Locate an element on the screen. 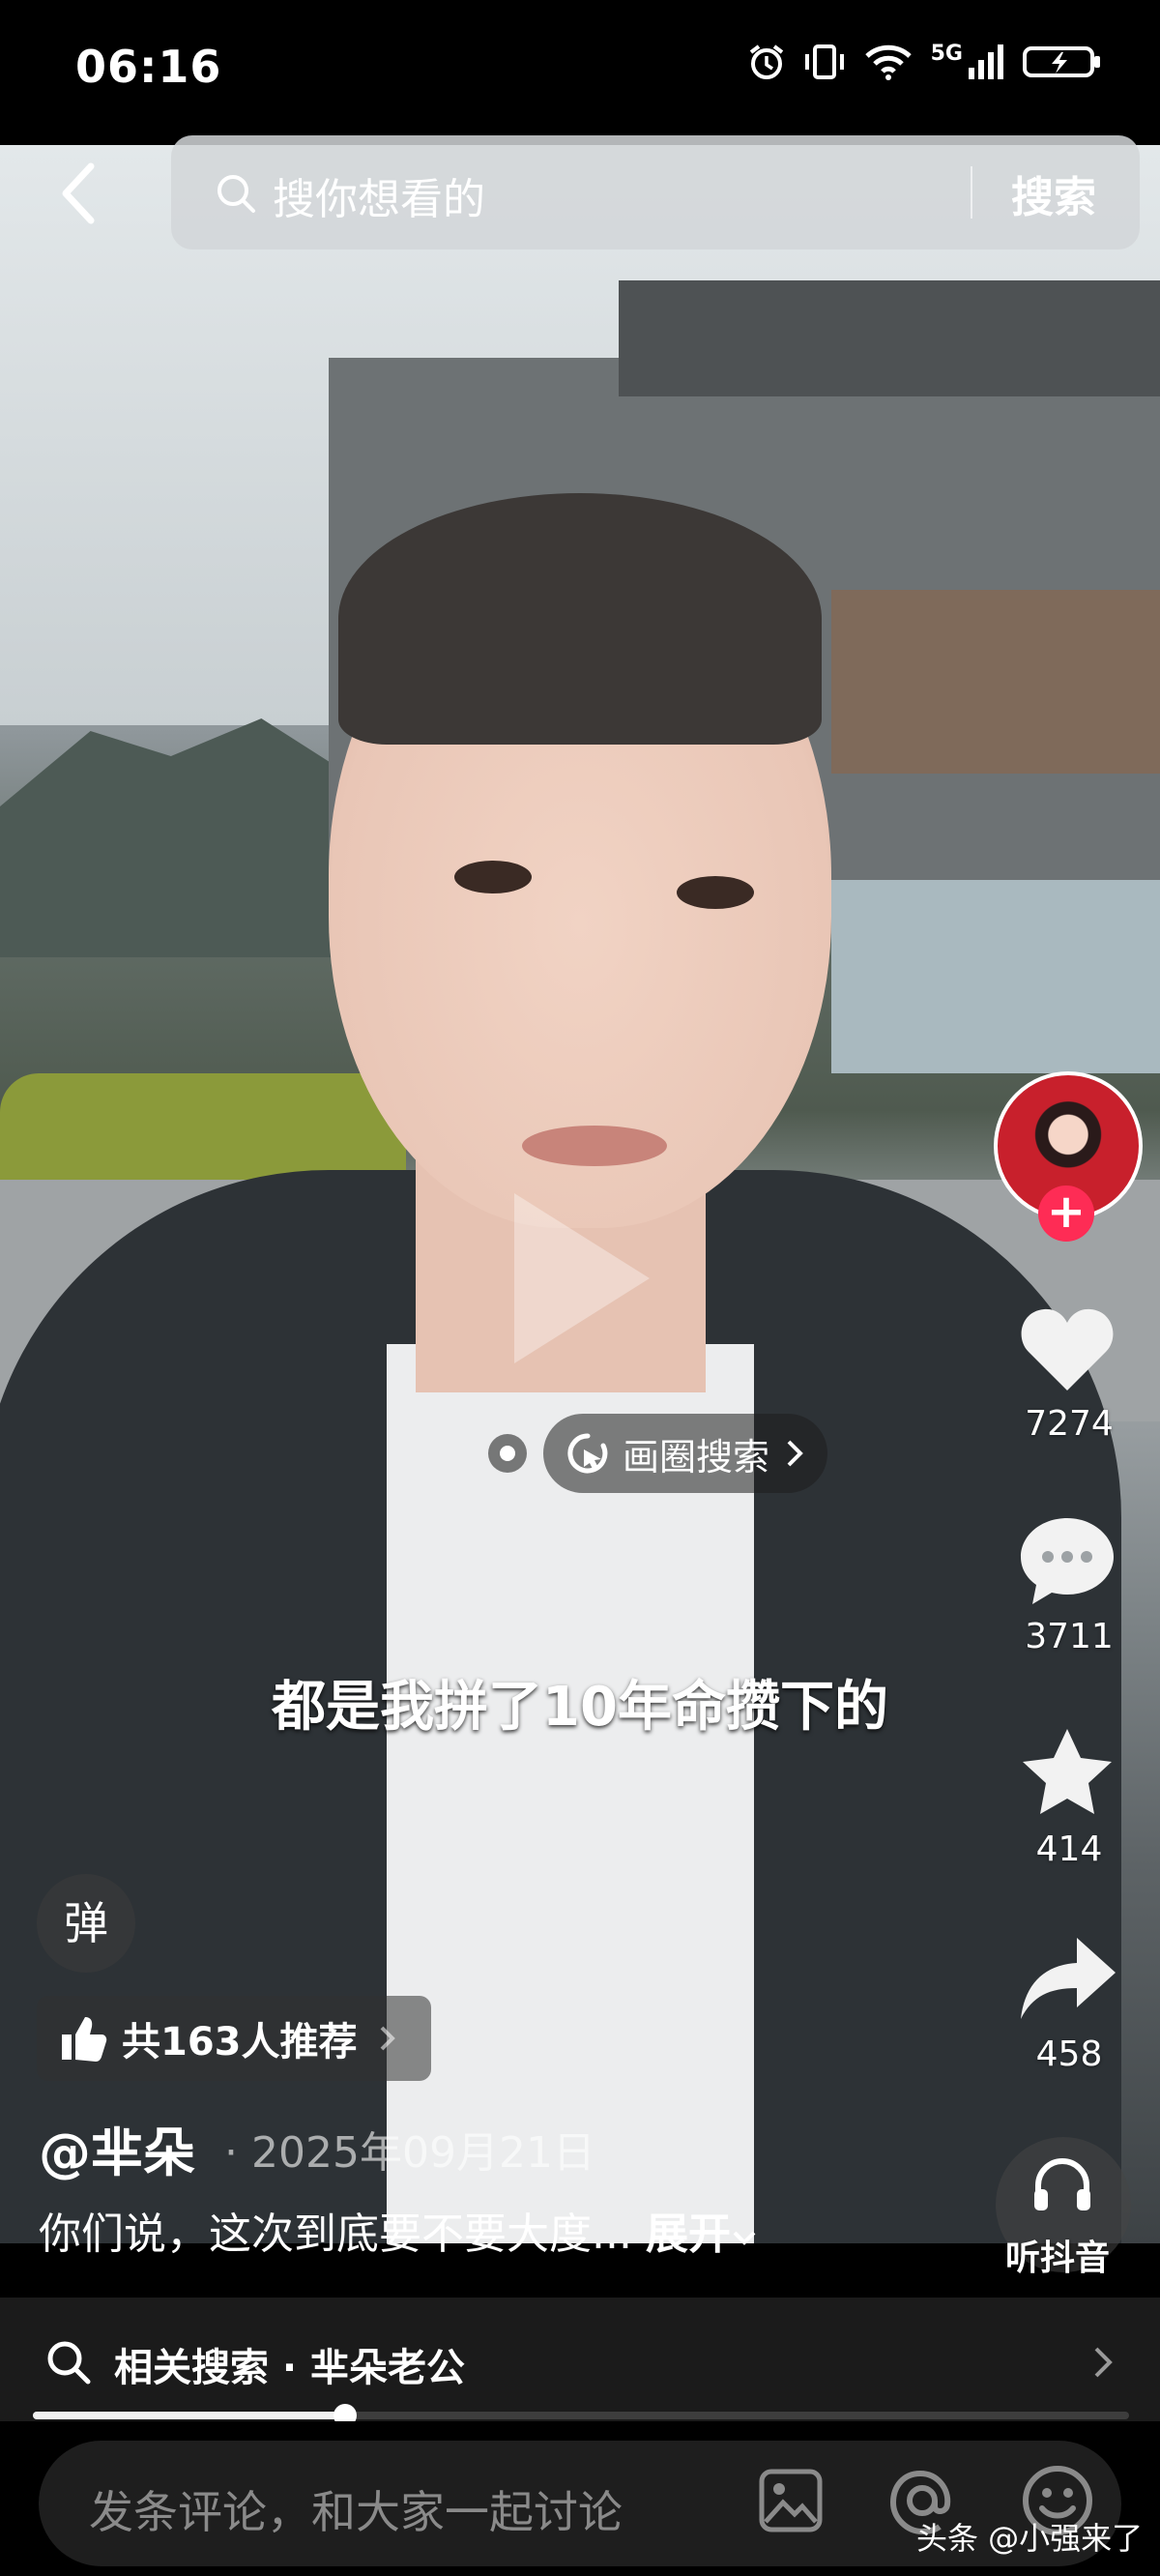 This screenshot has height=2576, width=1160. image-icon is located at coordinates (791, 2500).